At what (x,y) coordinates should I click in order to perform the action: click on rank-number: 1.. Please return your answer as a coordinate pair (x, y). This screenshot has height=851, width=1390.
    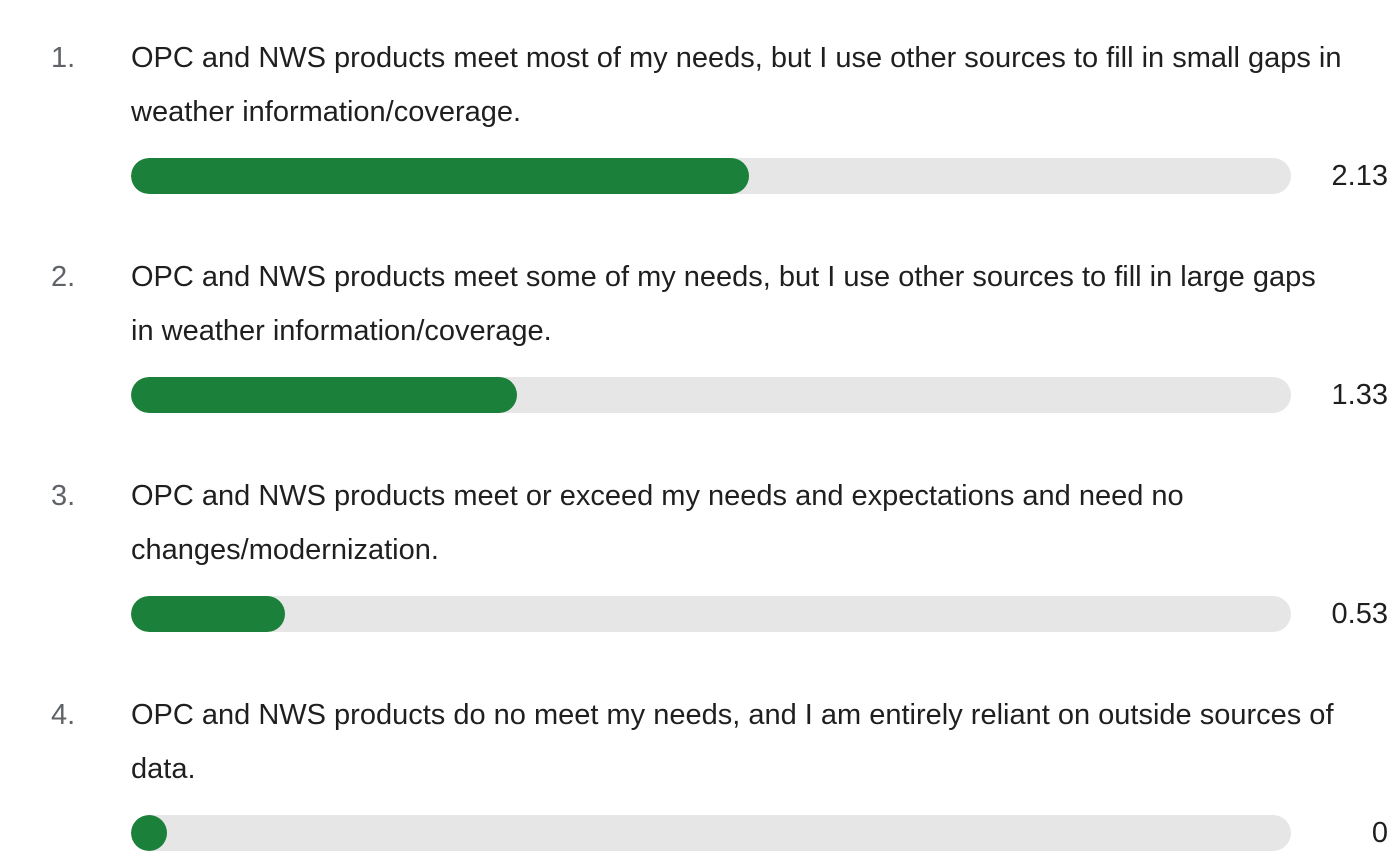
    Looking at the image, I should click on (63, 58).